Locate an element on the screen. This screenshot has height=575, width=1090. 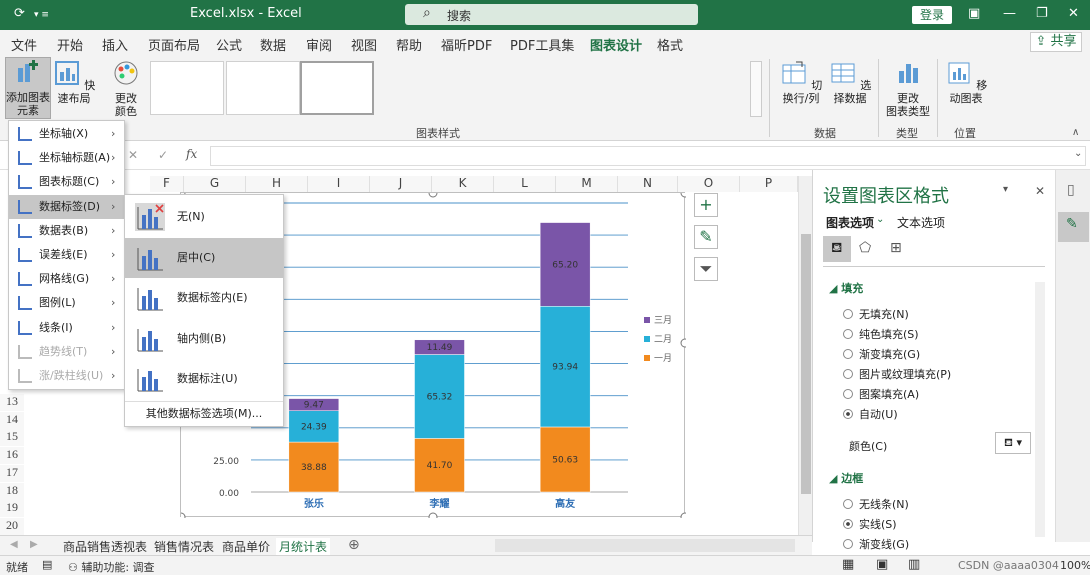
accessibility-status: ⚇ 辅助功能: 调查 is located at coordinates (111, 567).